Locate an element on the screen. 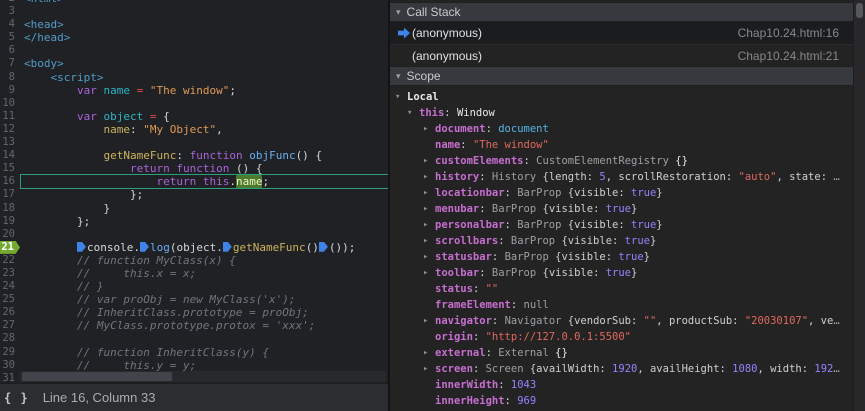 The width and height of the screenshot is (865, 411). scope-row: innerWidth: 1043 is located at coordinates (627, 385).